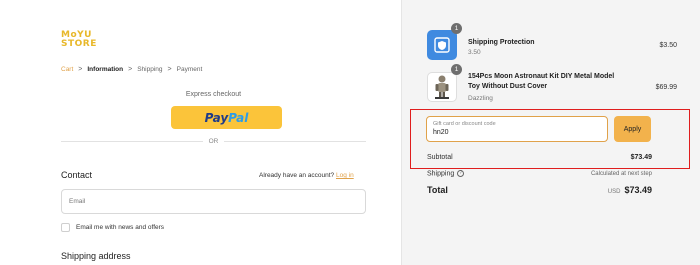 The height and width of the screenshot is (265, 700). What do you see at coordinates (437, 190) in the screenshot?
I see `total-label: Total` at bounding box center [437, 190].